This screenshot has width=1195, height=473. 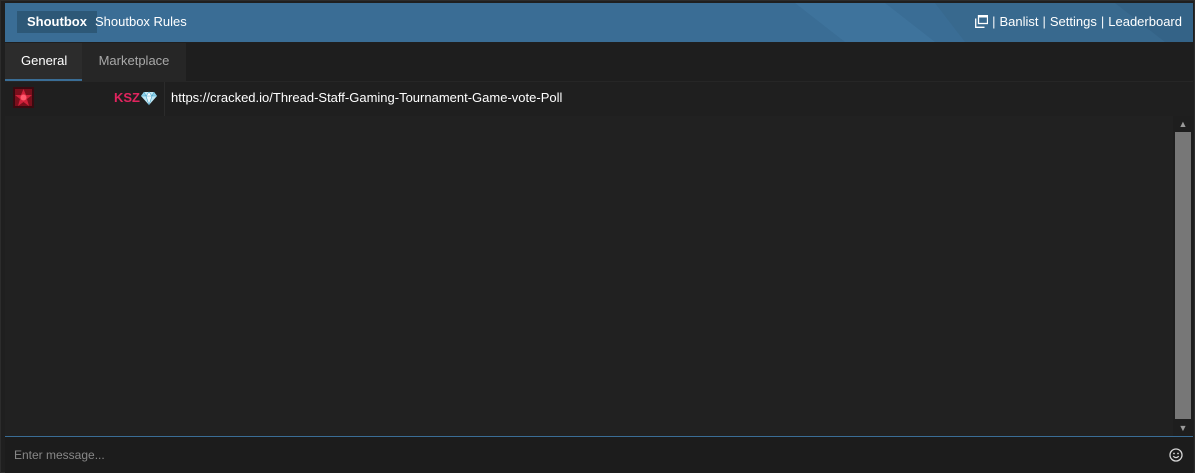 I want to click on header-links: | Banlist | Settings | Leaderboard, so click(x=1078, y=22).